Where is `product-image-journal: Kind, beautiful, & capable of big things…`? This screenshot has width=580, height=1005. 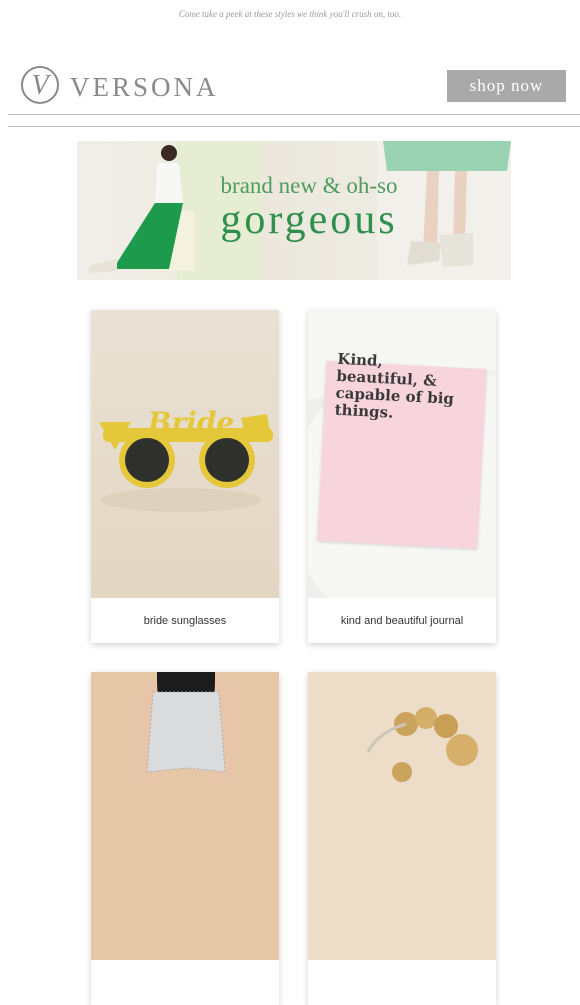 product-image-journal: Kind, beautiful, & capable of big things… is located at coordinates (402, 454).